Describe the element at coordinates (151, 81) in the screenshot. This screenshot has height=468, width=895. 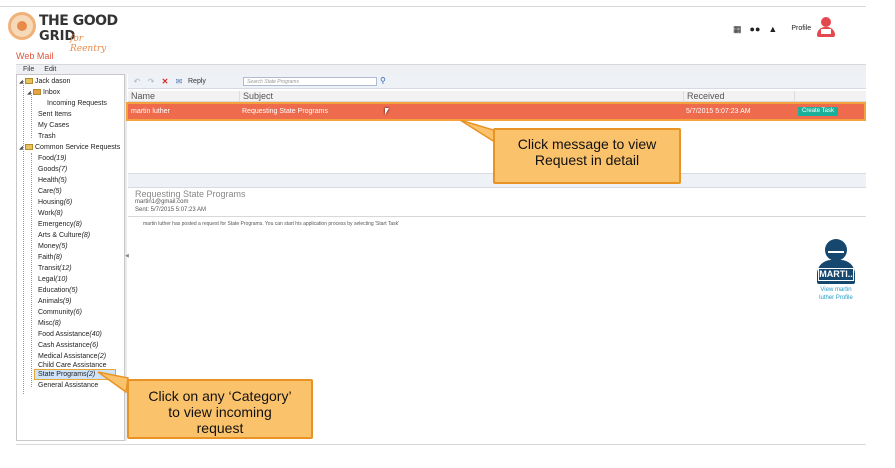
I see `forward-arrow-icon: ↷` at that location.